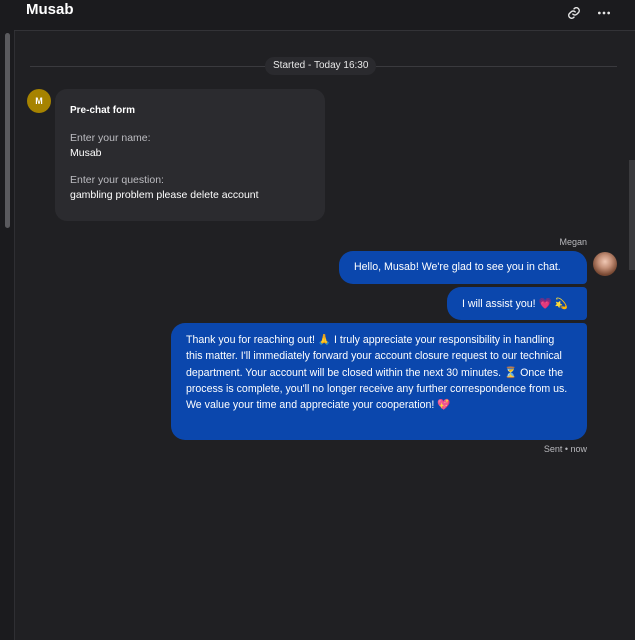  I want to click on chat-title: Musab, so click(50, 9).